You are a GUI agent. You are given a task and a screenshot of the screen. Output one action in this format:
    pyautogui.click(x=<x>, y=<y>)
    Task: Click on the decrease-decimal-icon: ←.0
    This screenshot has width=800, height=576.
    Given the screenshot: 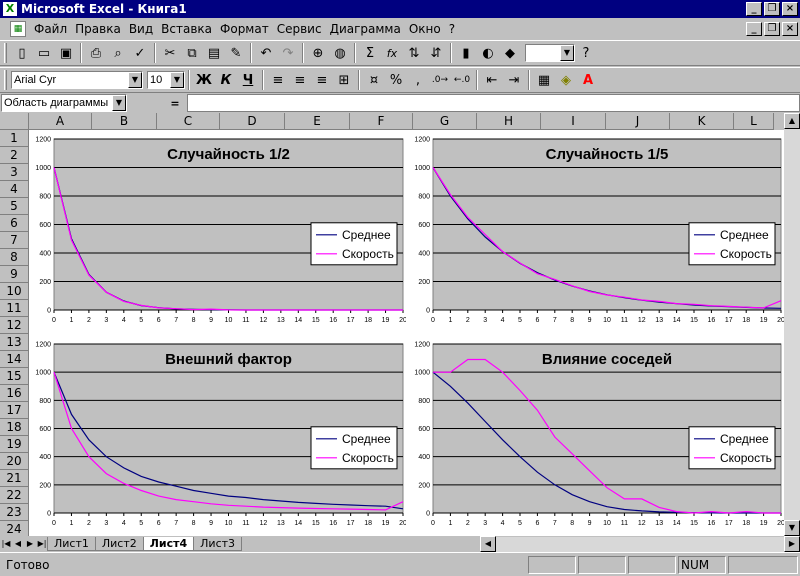 What is the action you would take?
    pyautogui.click(x=462, y=80)
    